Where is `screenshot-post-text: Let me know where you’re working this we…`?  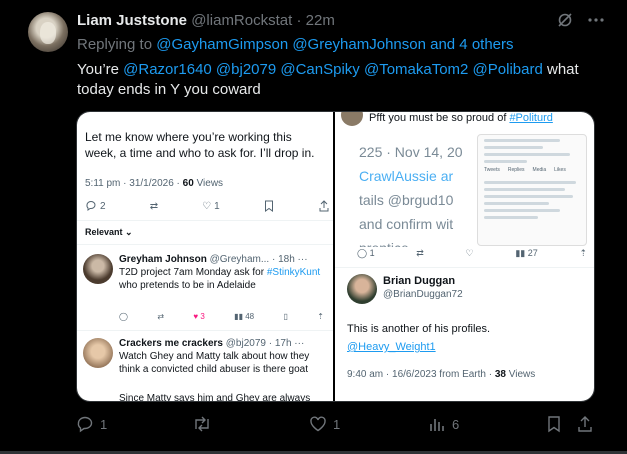 screenshot-post-text: Let me know where you’re working this we… is located at coordinates (200, 145).